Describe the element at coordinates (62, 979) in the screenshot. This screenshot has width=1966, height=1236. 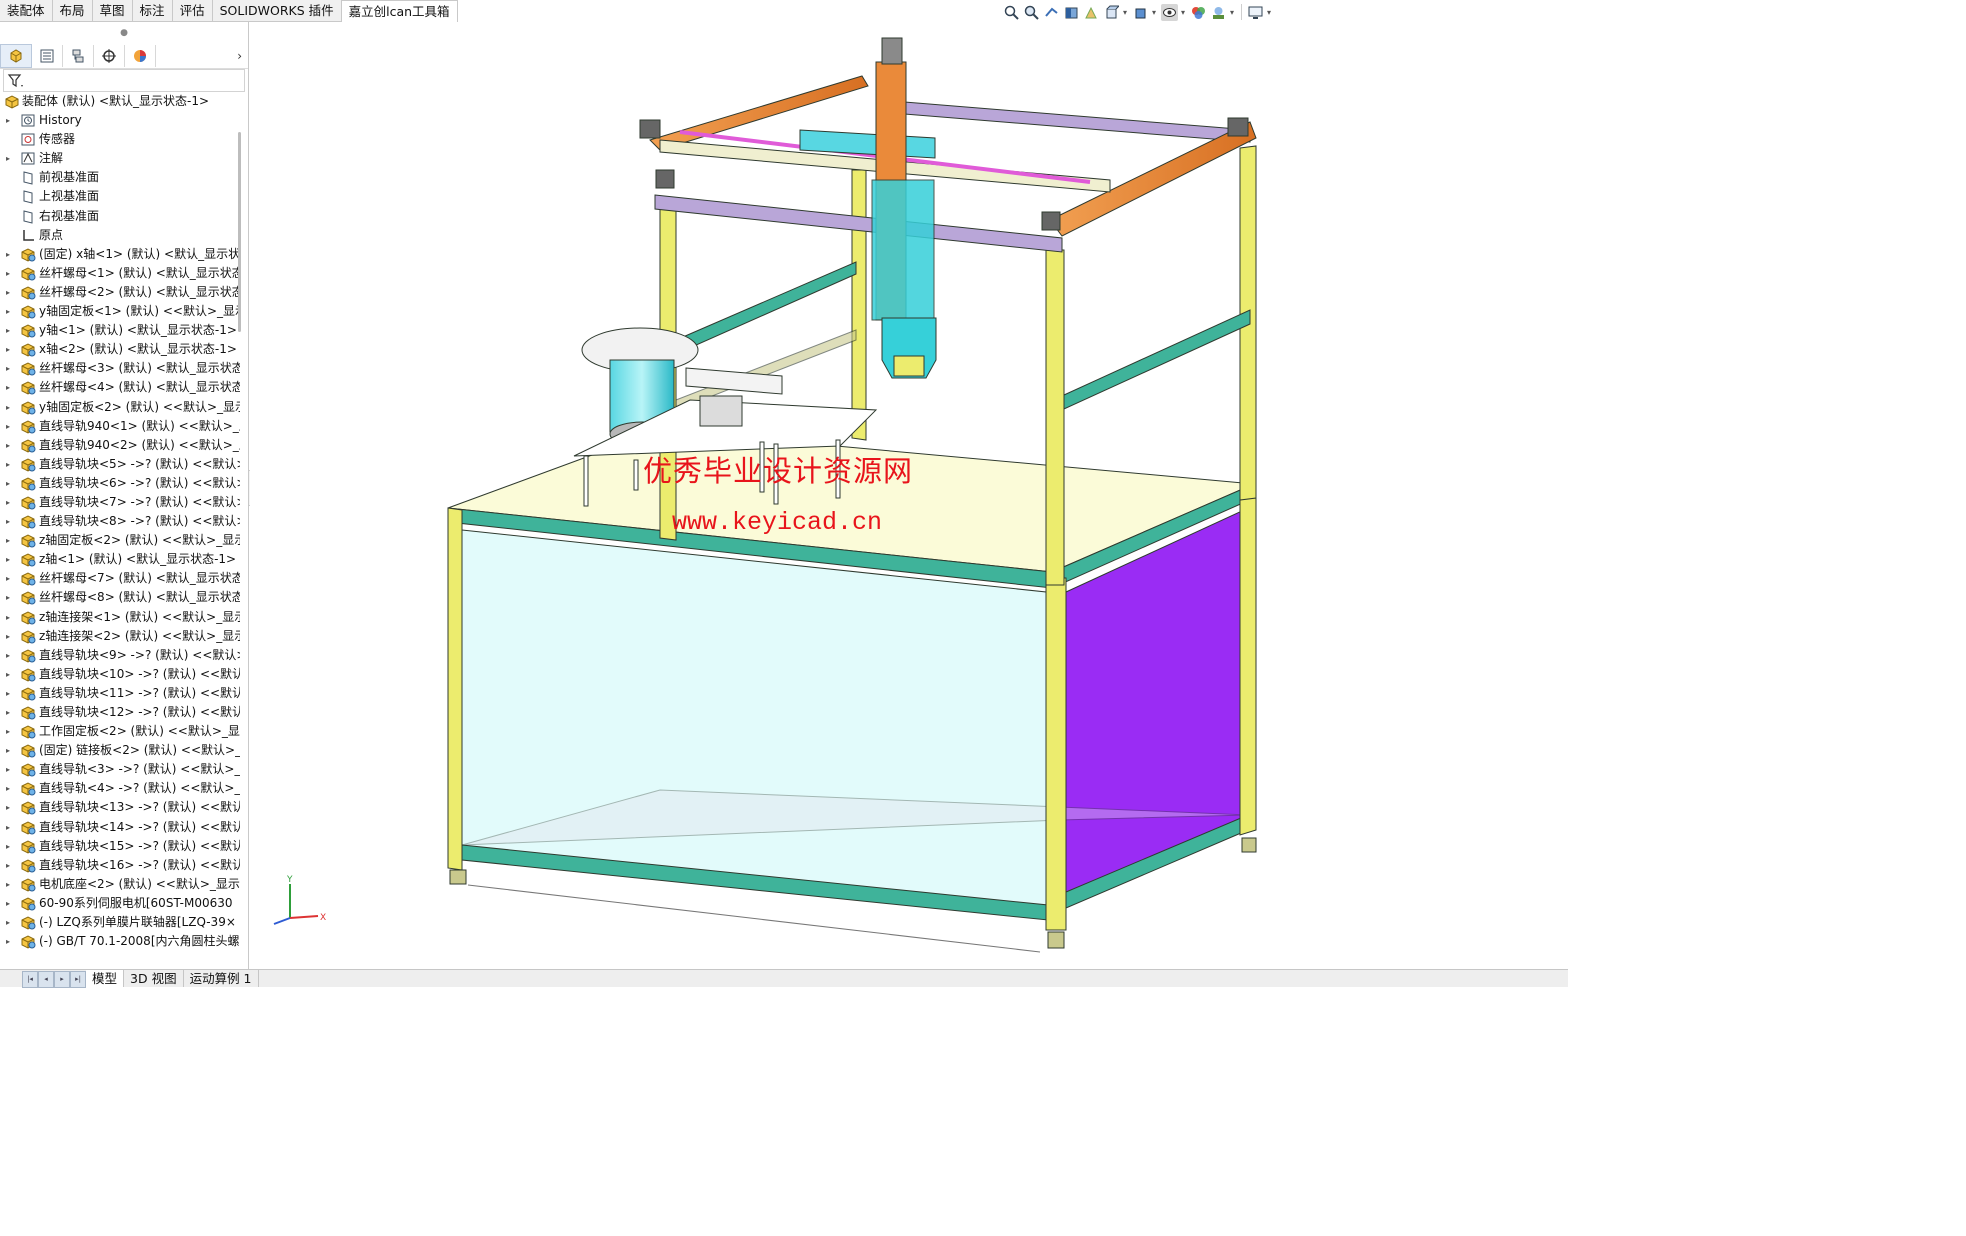
I see `next-tab-icon: ▸` at that location.